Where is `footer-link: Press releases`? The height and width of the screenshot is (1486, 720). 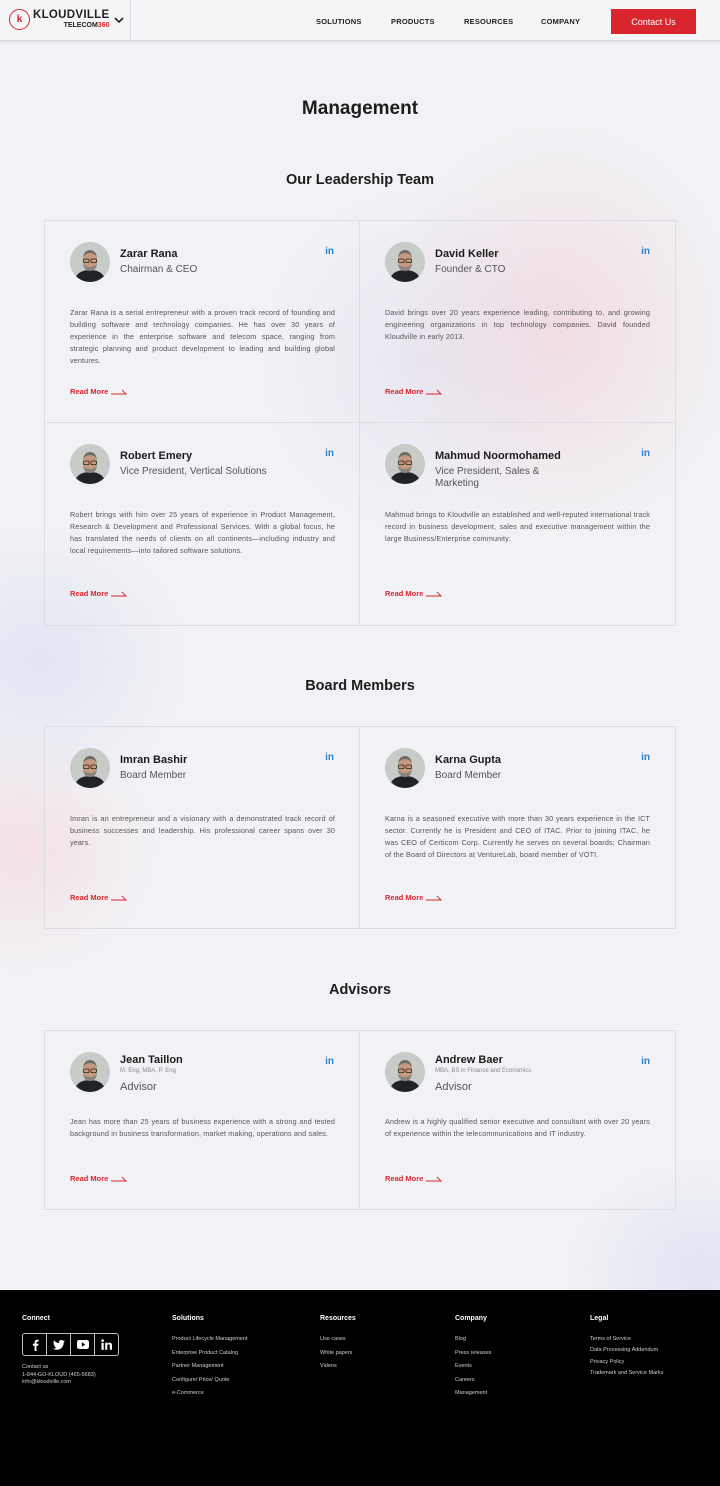
footer-link: Press releases is located at coordinates (473, 1353).